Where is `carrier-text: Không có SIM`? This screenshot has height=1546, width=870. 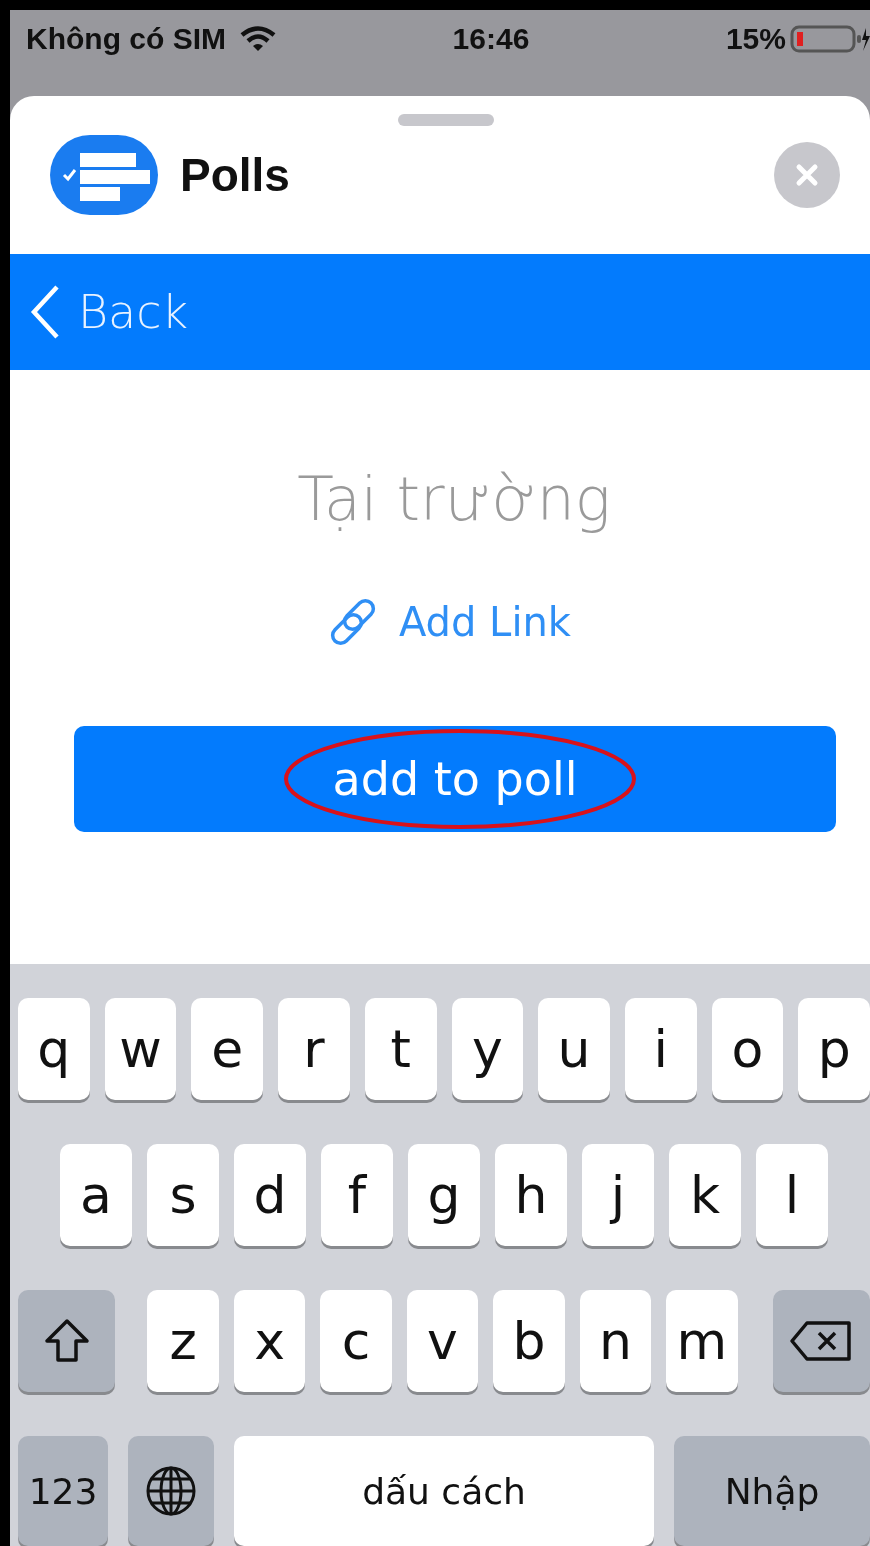 carrier-text: Không có SIM is located at coordinates (126, 39).